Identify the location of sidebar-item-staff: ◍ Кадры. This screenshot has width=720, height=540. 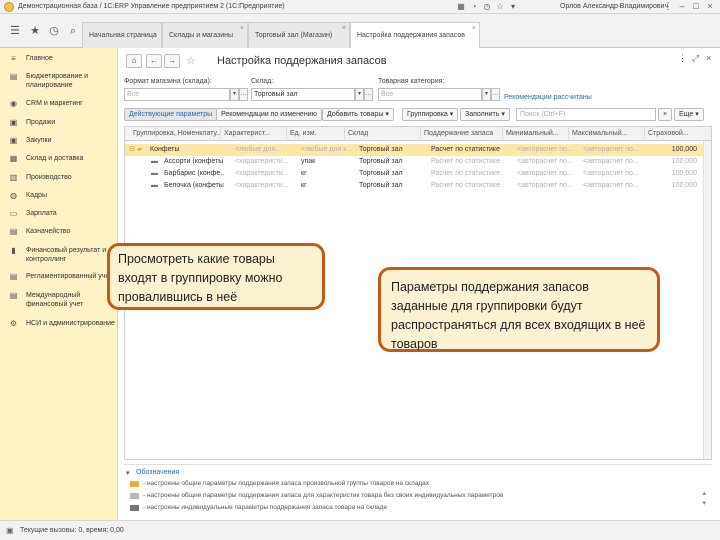
(65, 195).